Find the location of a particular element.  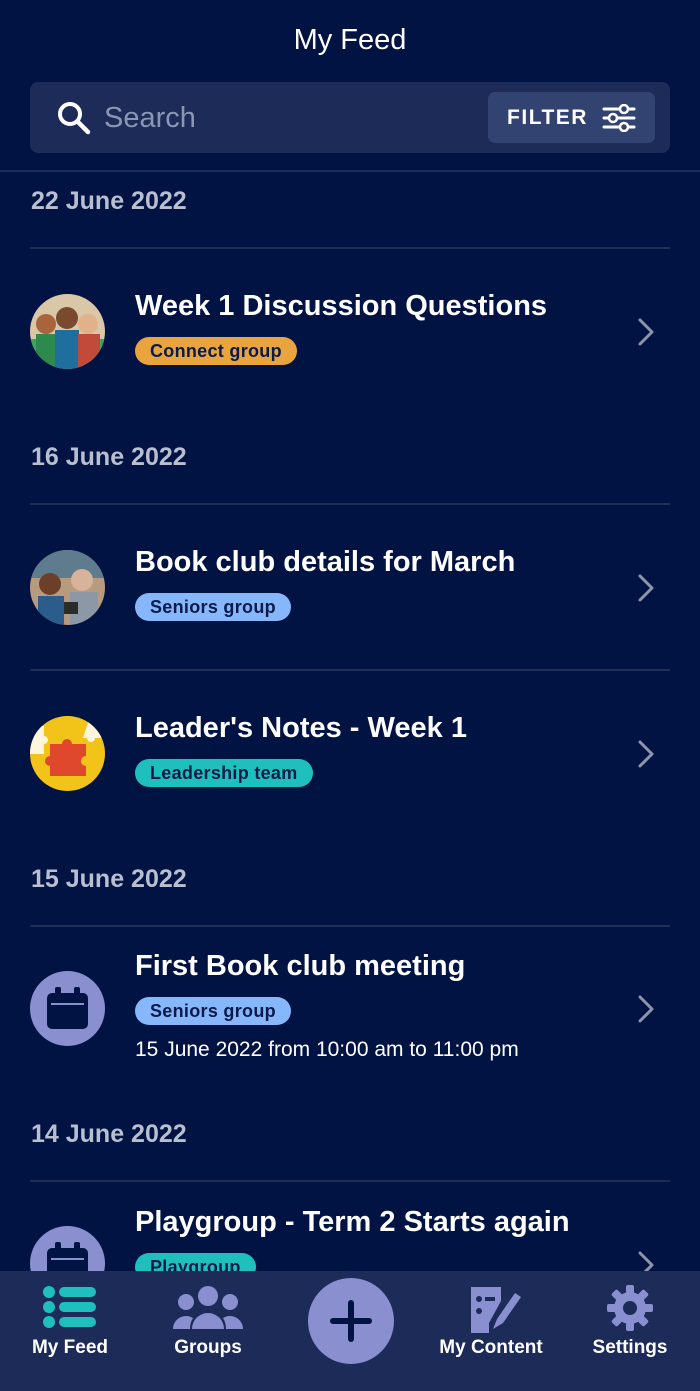

date-header: 15 June 2022 is located at coordinates (109, 879).